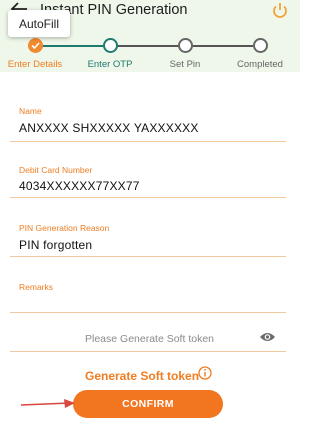 The height and width of the screenshot is (429, 320). I want to click on name-label: Name, so click(30, 111).